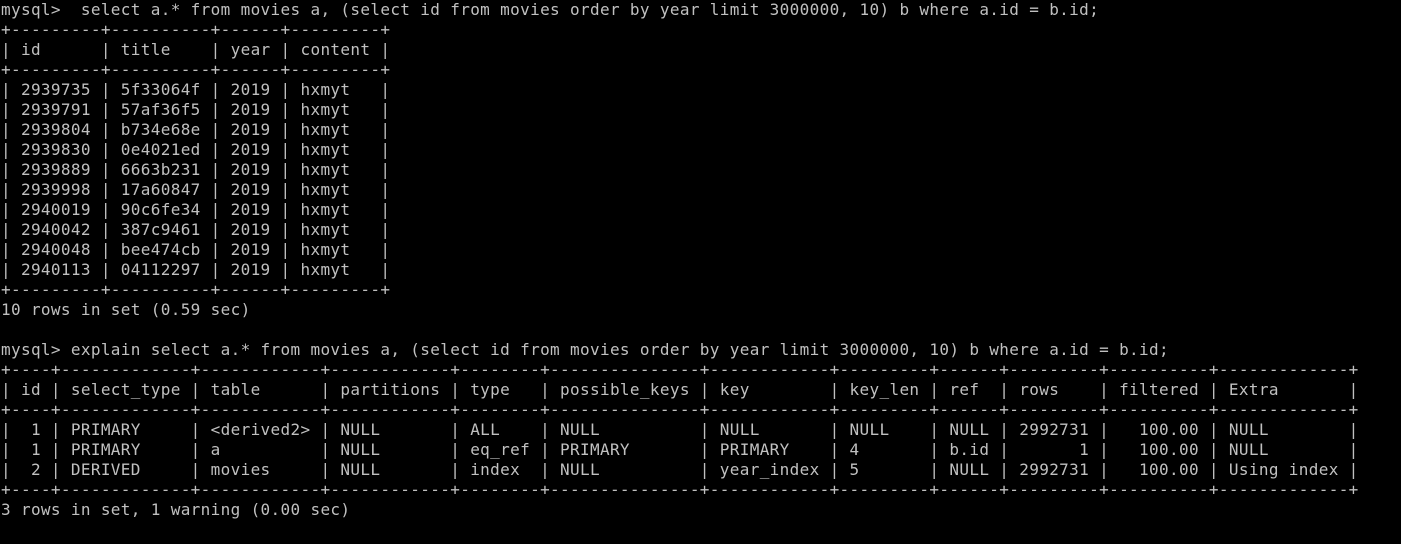 This screenshot has height=544, width=1401. What do you see at coordinates (196, 49) in the screenshot?
I see `table-row: | id | title | year | content |` at bounding box center [196, 49].